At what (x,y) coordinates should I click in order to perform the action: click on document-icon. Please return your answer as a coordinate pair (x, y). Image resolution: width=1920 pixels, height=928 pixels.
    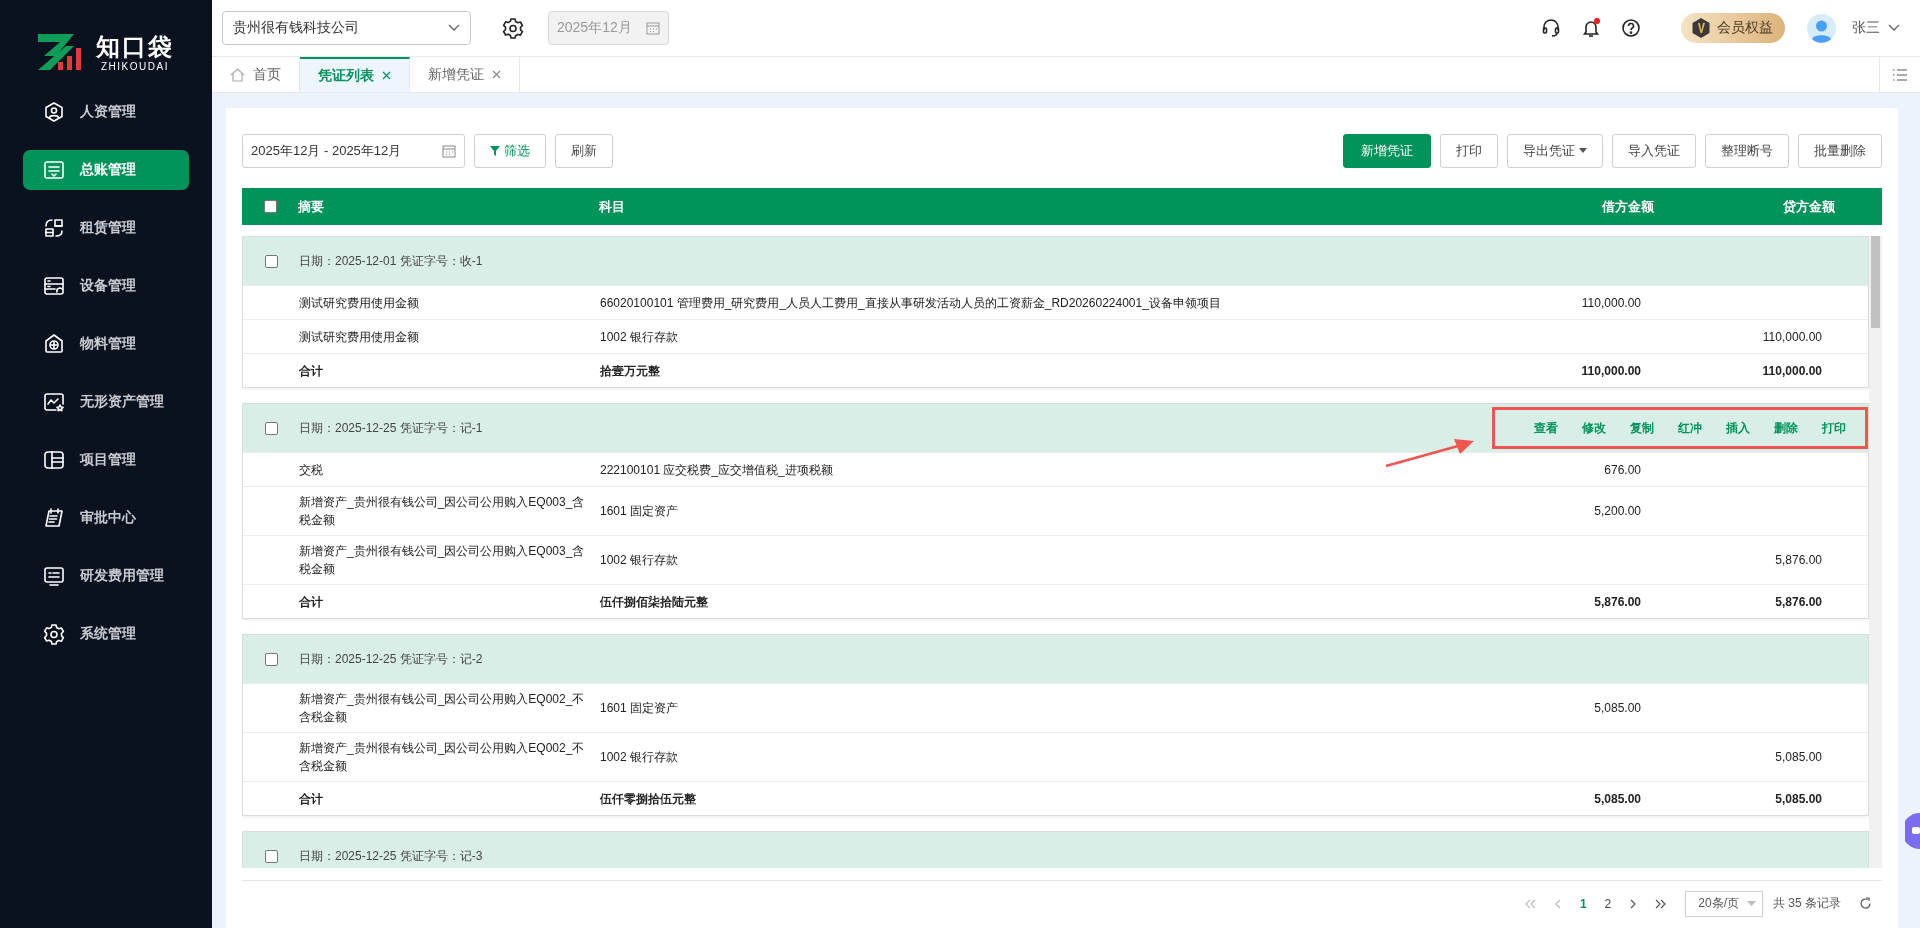
    Looking at the image, I should click on (54, 170).